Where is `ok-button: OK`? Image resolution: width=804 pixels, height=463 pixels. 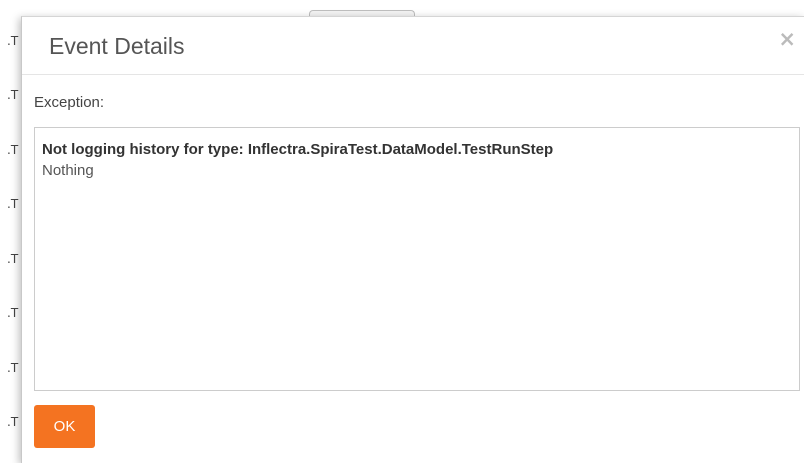 ok-button: OK is located at coordinates (64, 426).